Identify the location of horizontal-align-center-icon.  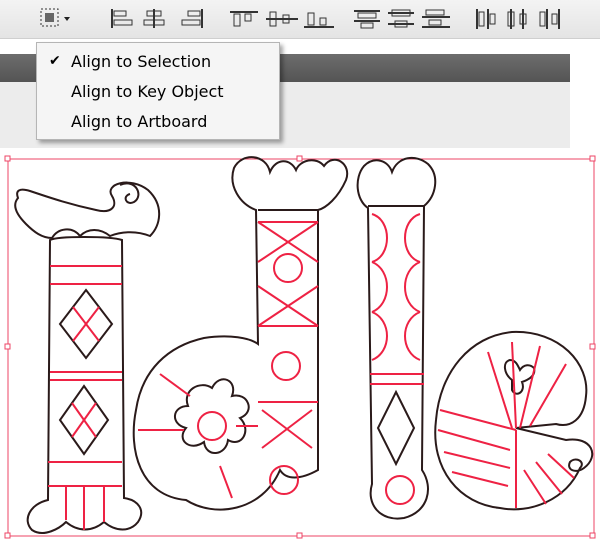
(154, 18).